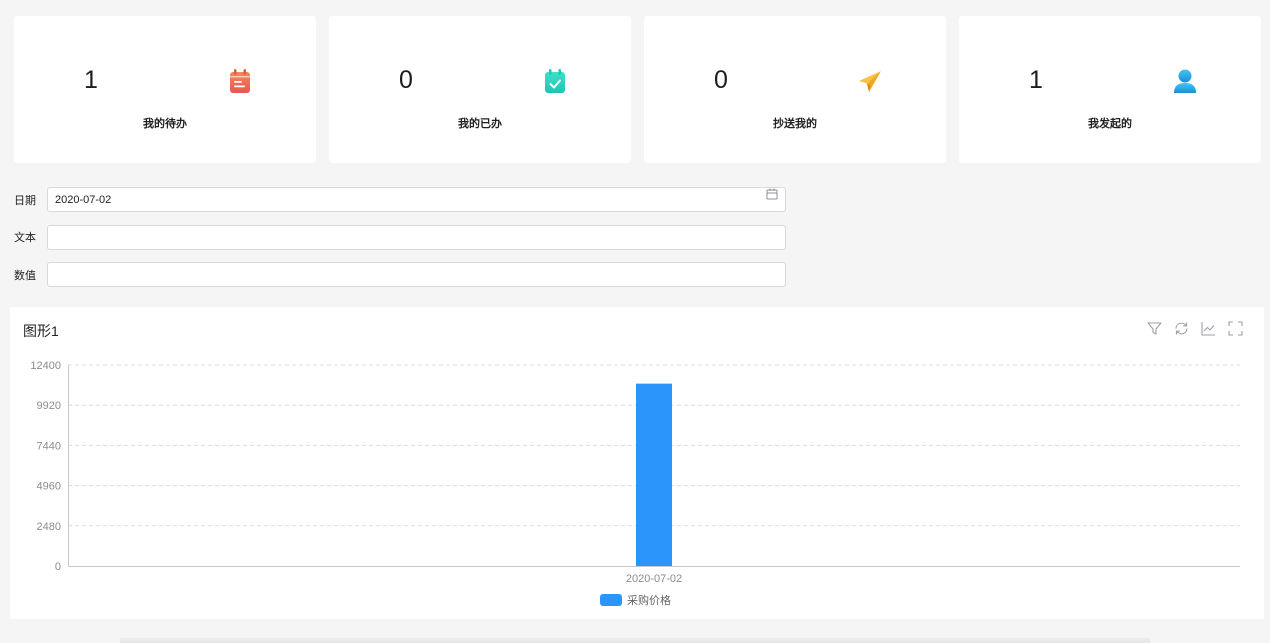 Image resolution: width=1270 pixels, height=643 pixels. What do you see at coordinates (49, 487) in the screenshot?
I see `y-tick-label: 4960` at bounding box center [49, 487].